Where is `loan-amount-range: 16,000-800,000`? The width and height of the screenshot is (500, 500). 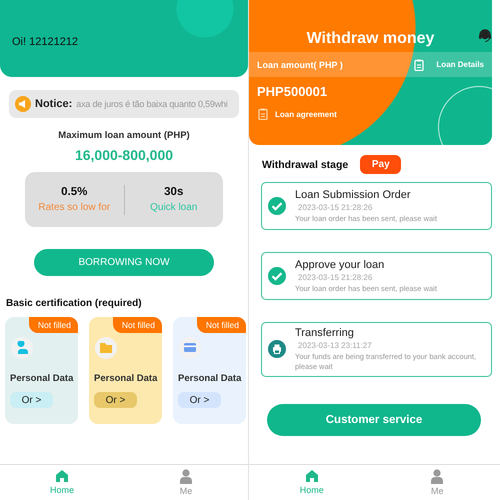
loan-amount-range: 16,000-800,000 is located at coordinates (124, 155).